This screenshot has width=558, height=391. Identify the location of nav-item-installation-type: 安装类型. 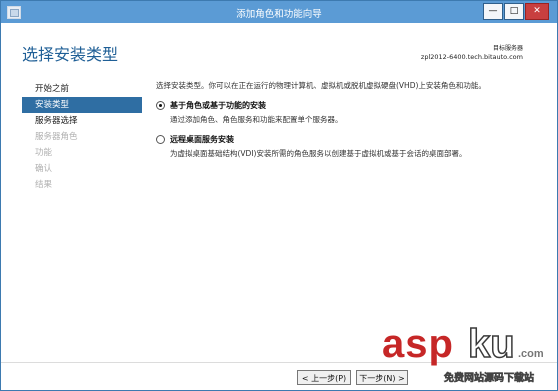
(82, 105).